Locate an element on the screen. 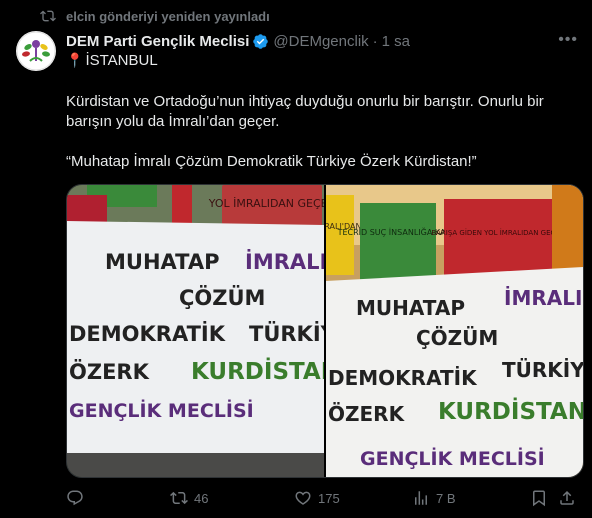 This screenshot has width=592, height=518. location-text: İSTANBUL is located at coordinates (121, 60).